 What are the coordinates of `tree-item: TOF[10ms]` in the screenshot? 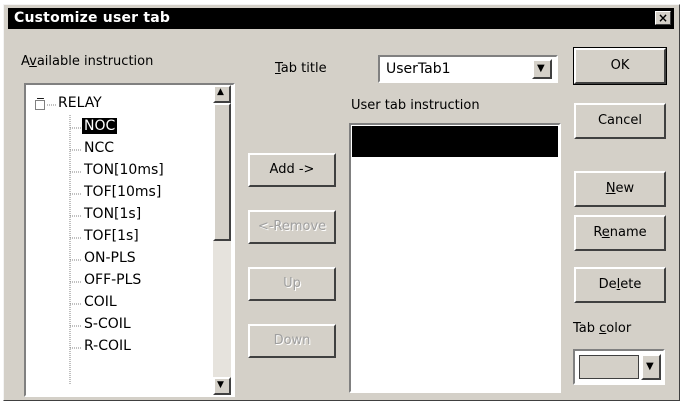 It's located at (122, 192).